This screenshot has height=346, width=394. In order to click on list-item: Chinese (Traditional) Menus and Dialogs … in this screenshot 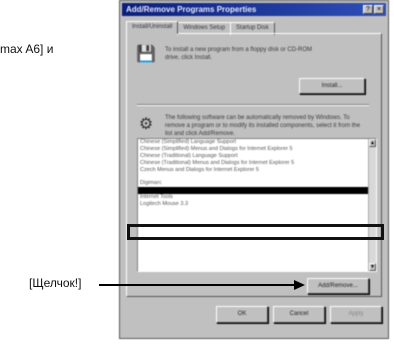, I will do `click(257, 163)`.